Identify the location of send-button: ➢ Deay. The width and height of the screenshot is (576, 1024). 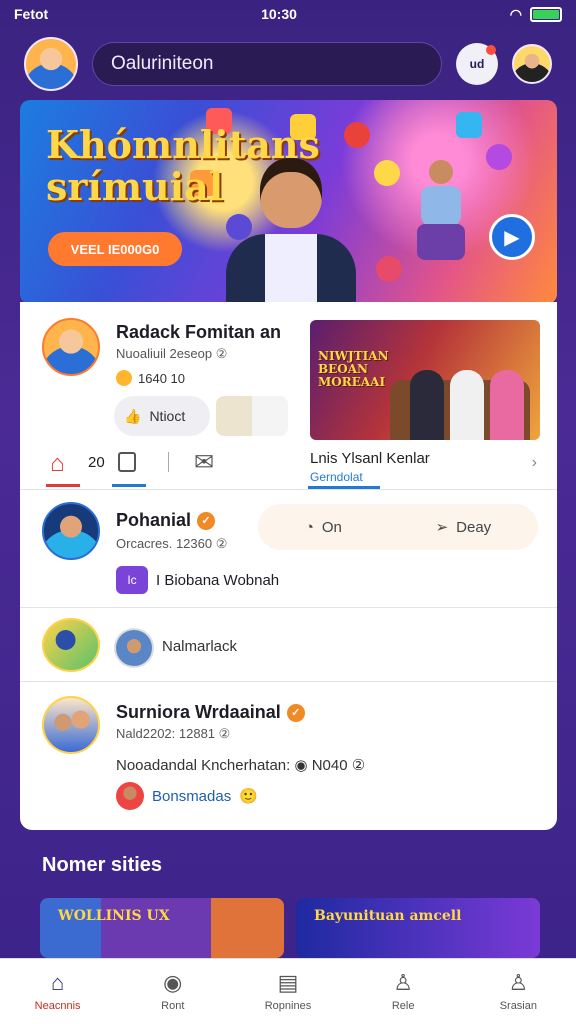
(463, 527).